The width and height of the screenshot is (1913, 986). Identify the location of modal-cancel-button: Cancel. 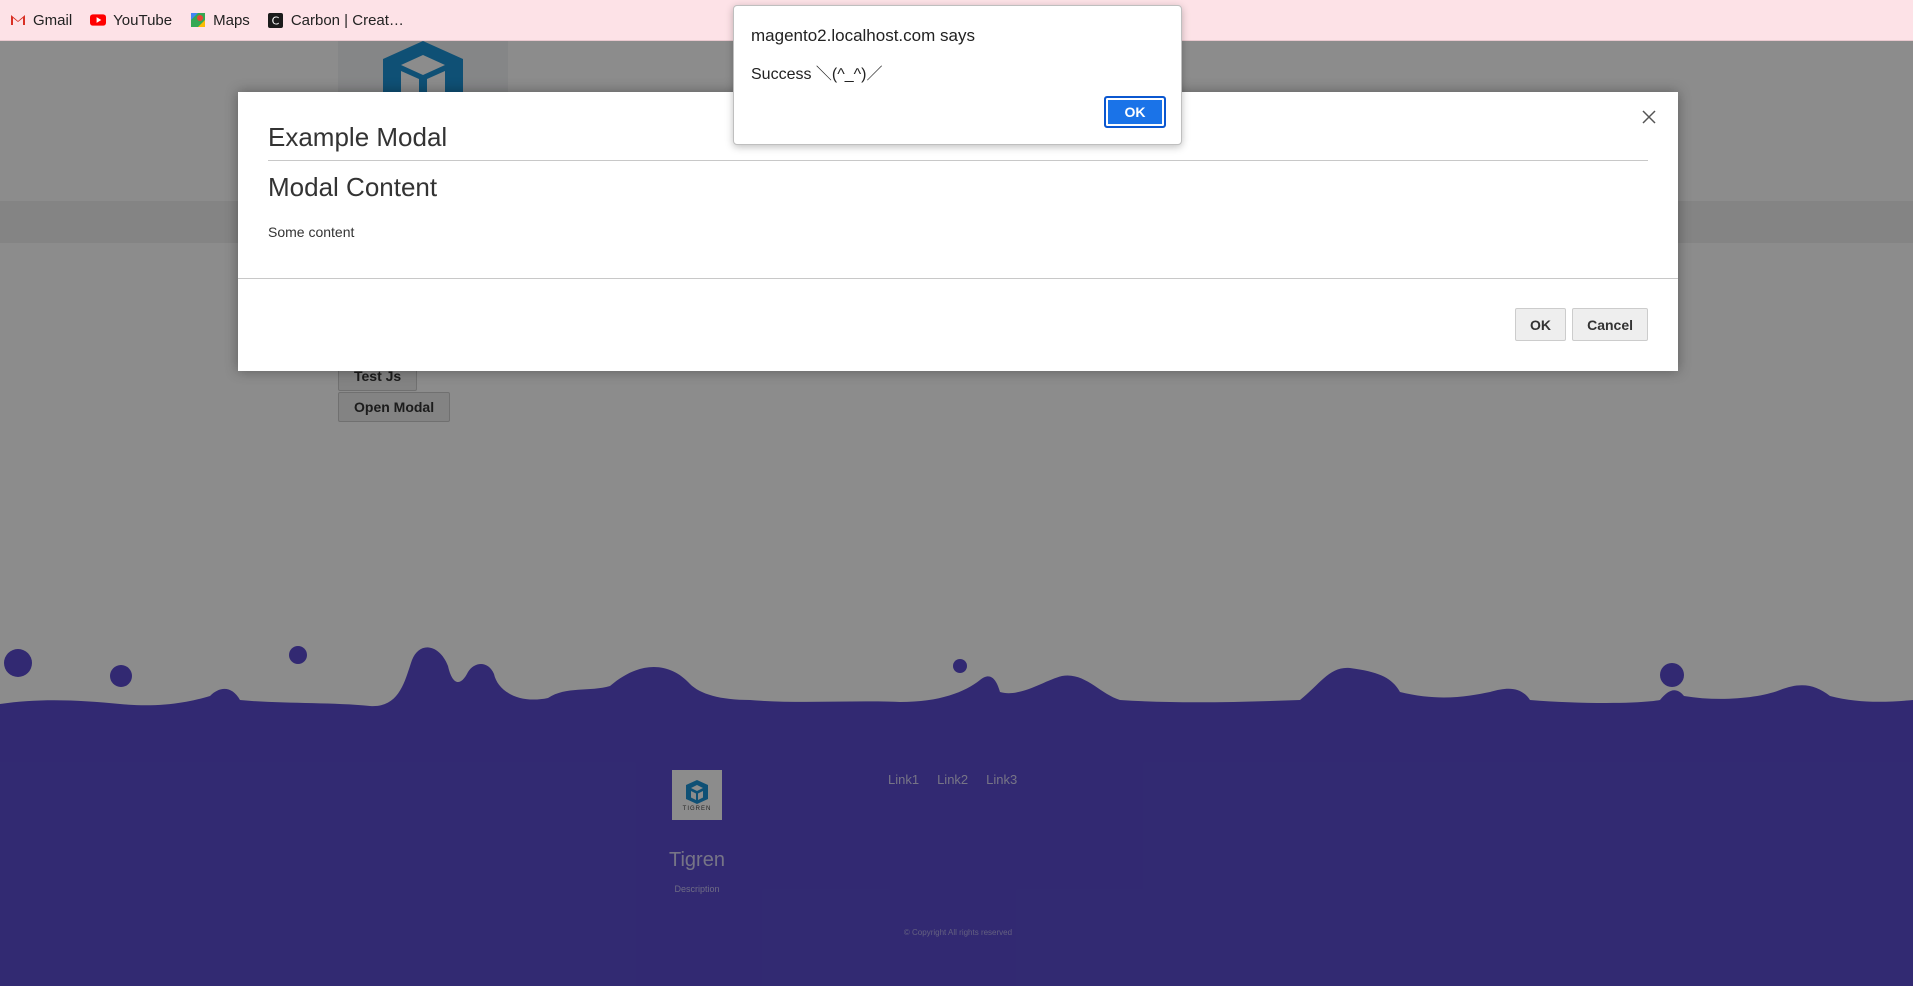
(1610, 324).